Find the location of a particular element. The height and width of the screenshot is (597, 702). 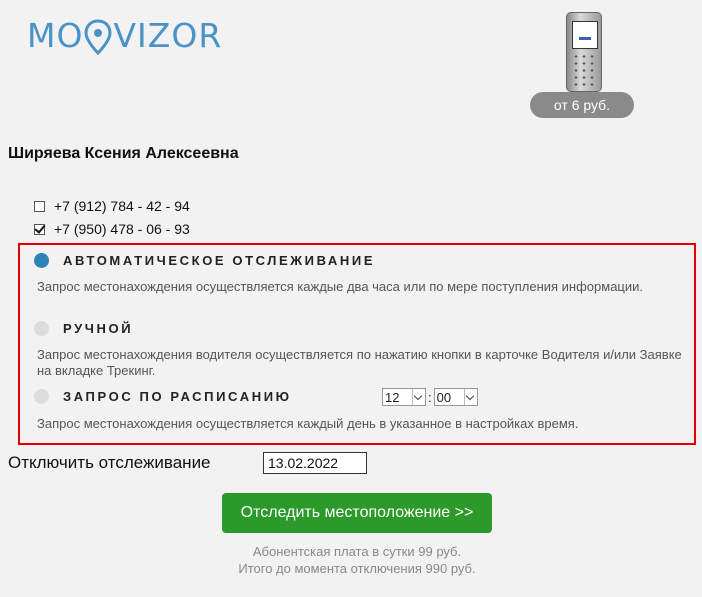

mode-schedule-radio is located at coordinates (41, 396).